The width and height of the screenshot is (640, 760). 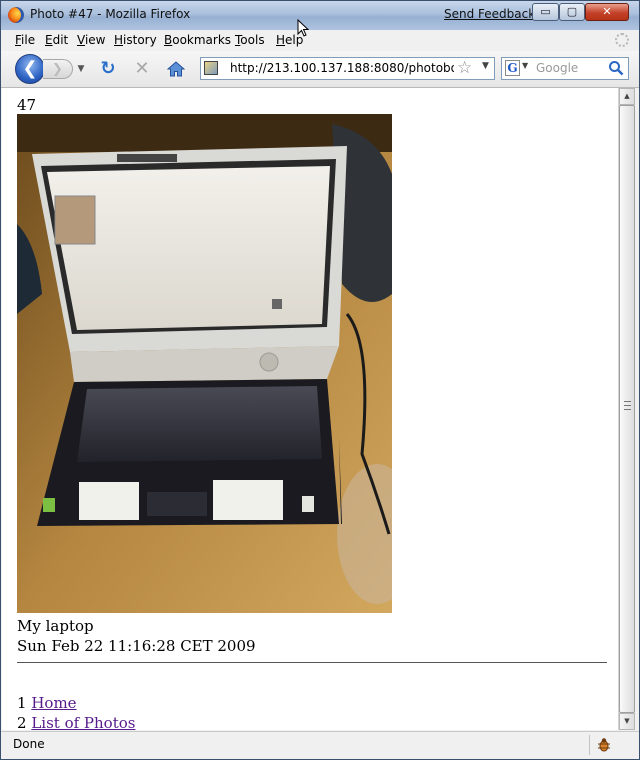 I want to click on horizontal-divider, so click(x=312, y=662).